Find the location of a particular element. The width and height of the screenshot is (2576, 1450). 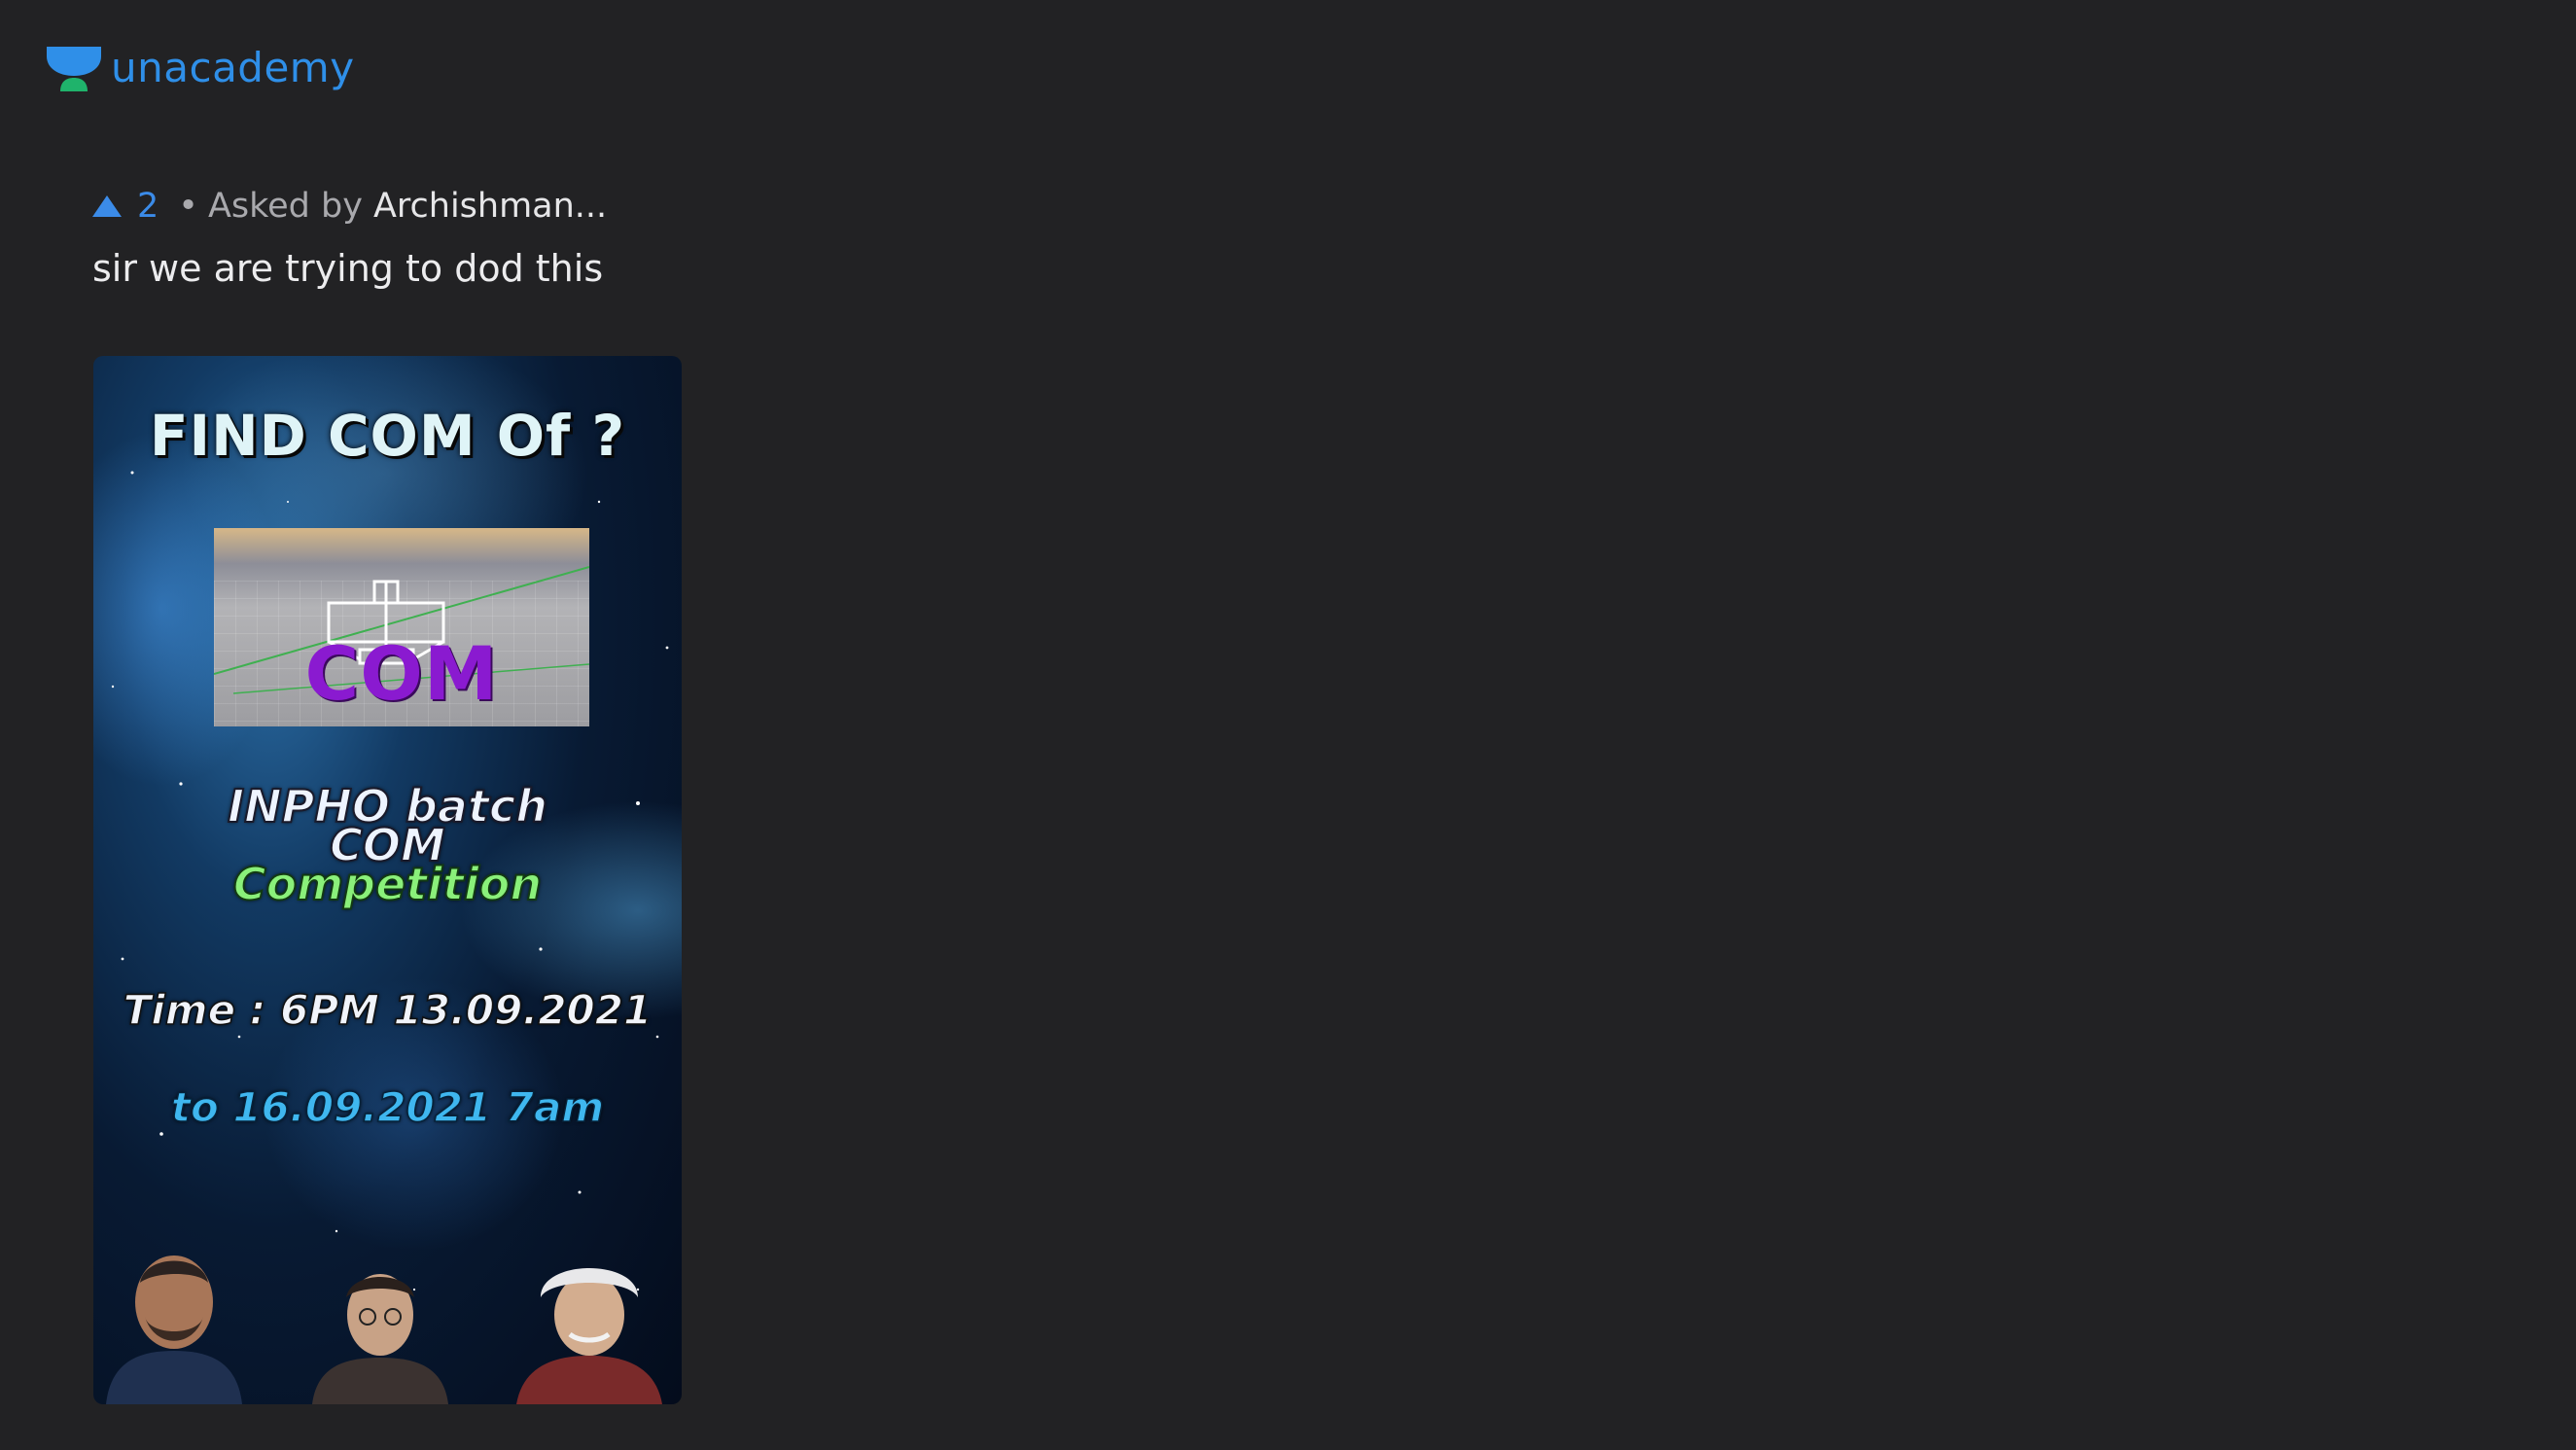

com-inset-label: COM is located at coordinates (402, 674).